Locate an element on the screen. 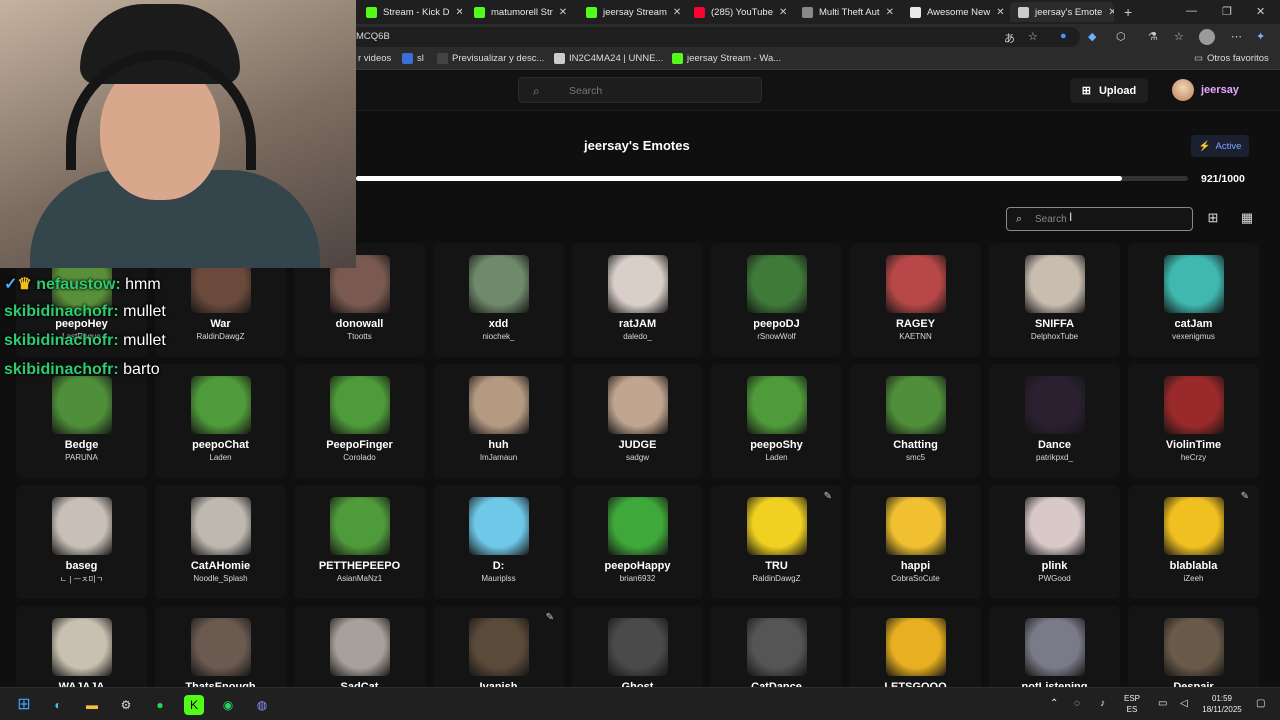 This screenshot has width=1280, height=720. emote-card: peepoDJ rSnowWolf is located at coordinates (776, 300).